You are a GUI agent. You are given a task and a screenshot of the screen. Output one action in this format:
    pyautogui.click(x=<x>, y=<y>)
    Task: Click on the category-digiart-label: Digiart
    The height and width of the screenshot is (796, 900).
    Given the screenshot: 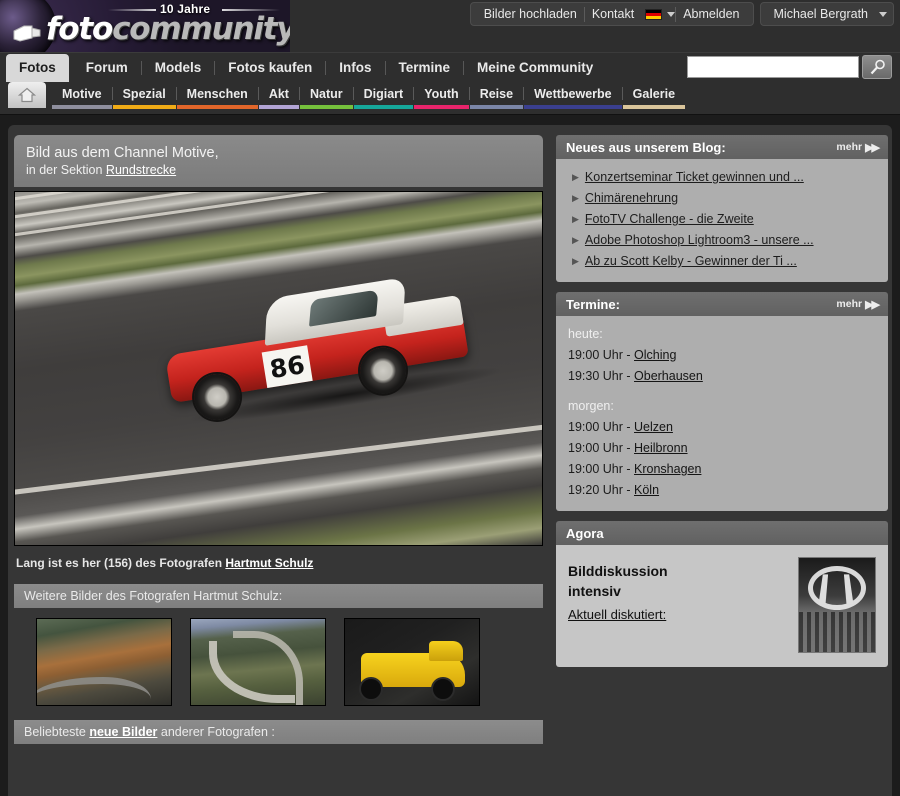 What is the action you would take?
    pyautogui.click(x=384, y=92)
    